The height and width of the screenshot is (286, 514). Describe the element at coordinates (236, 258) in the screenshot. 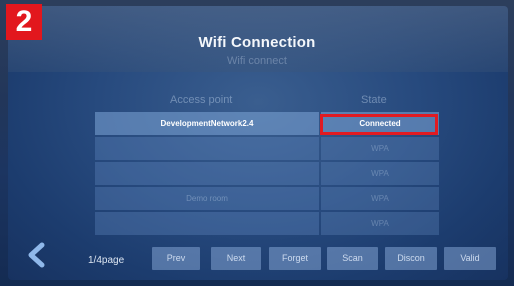

I see `next-button: Next` at that location.